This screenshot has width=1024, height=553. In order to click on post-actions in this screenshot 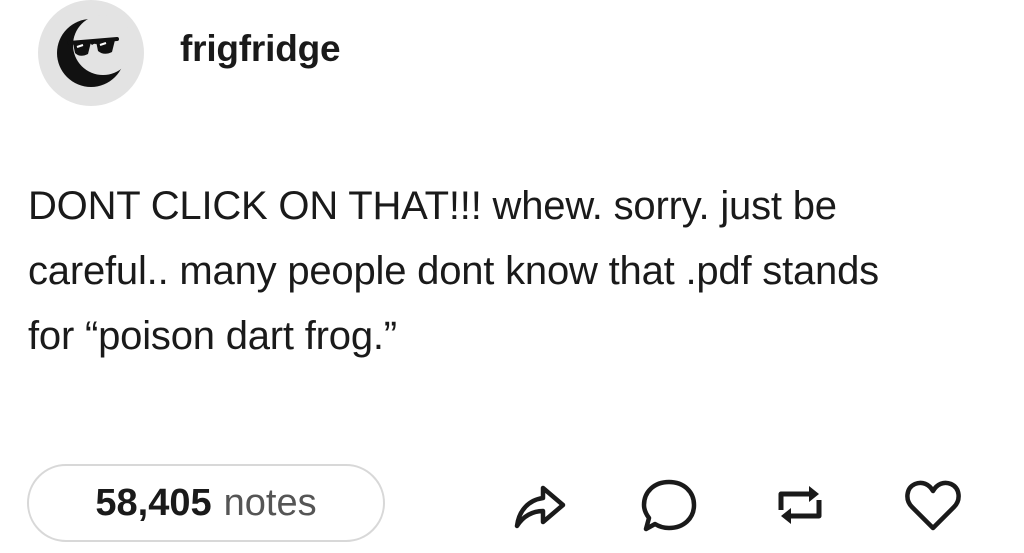, I will do `click(512, 505)`.